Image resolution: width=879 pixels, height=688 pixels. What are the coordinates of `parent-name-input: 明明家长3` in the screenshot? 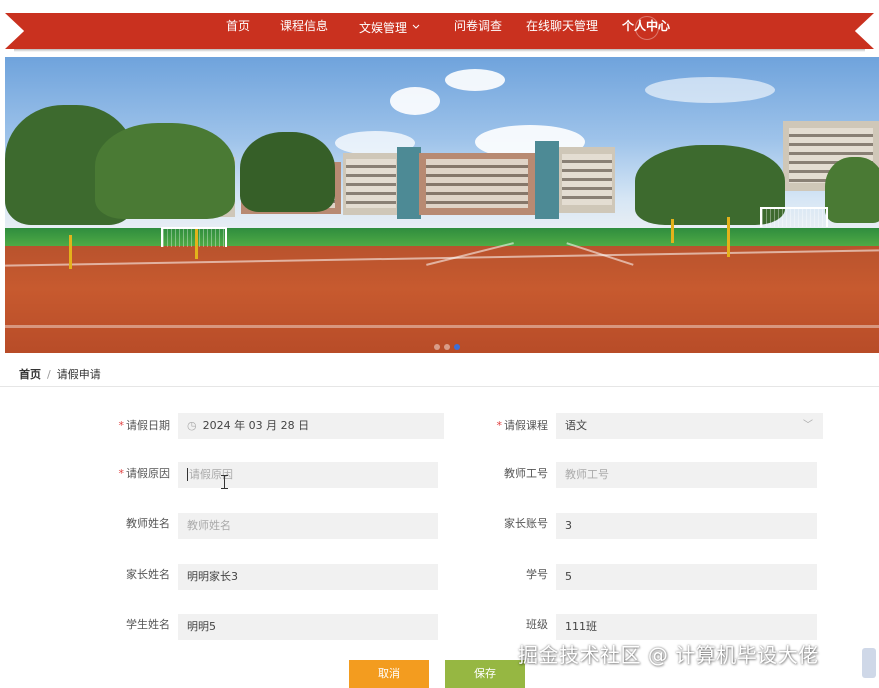 It's located at (308, 577).